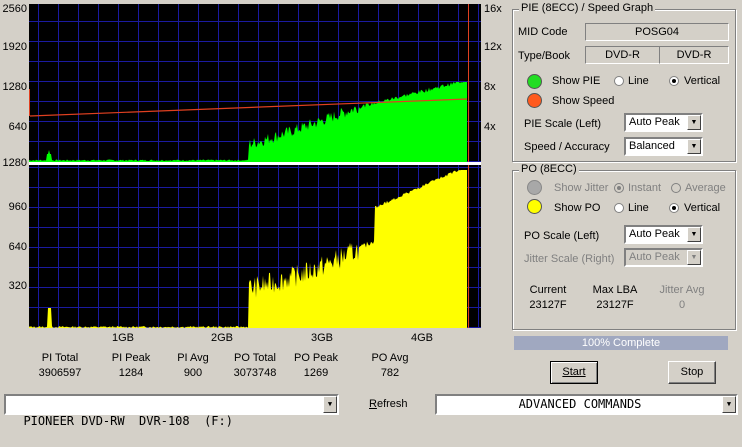 The height and width of the screenshot is (447, 742). Describe the element at coordinates (705, 188) in the screenshot. I see `jitter-average-label: Average` at that location.